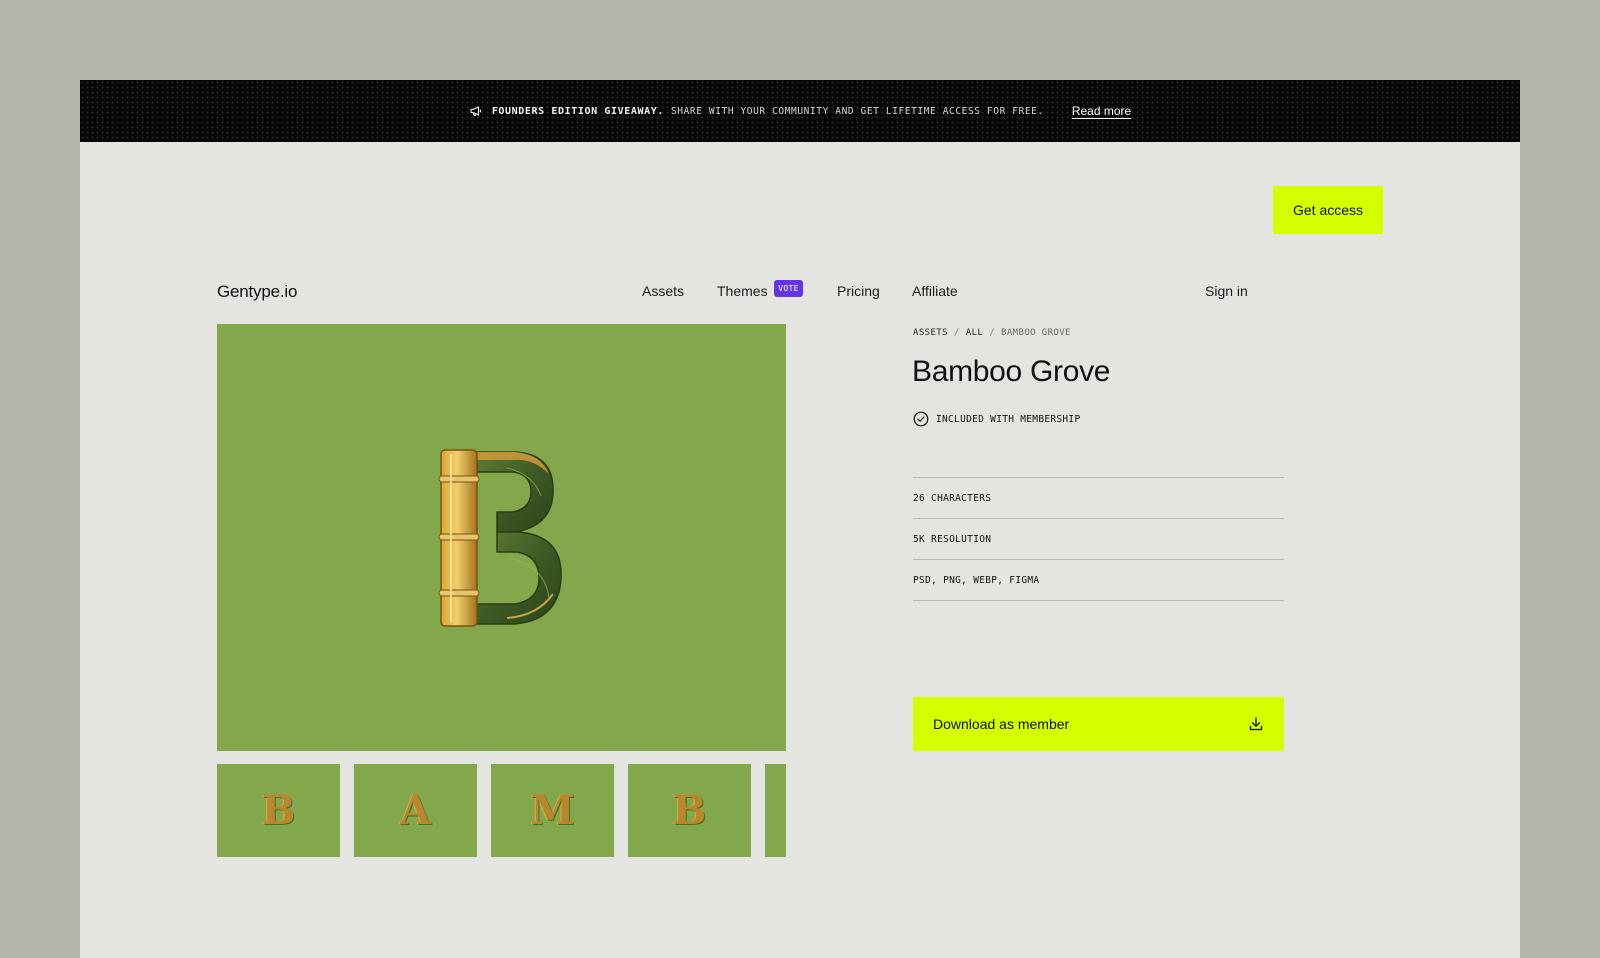 The width and height of the screenshot is (1600, 958). I want to click on download-label: Download as member, so click(1001, 724).